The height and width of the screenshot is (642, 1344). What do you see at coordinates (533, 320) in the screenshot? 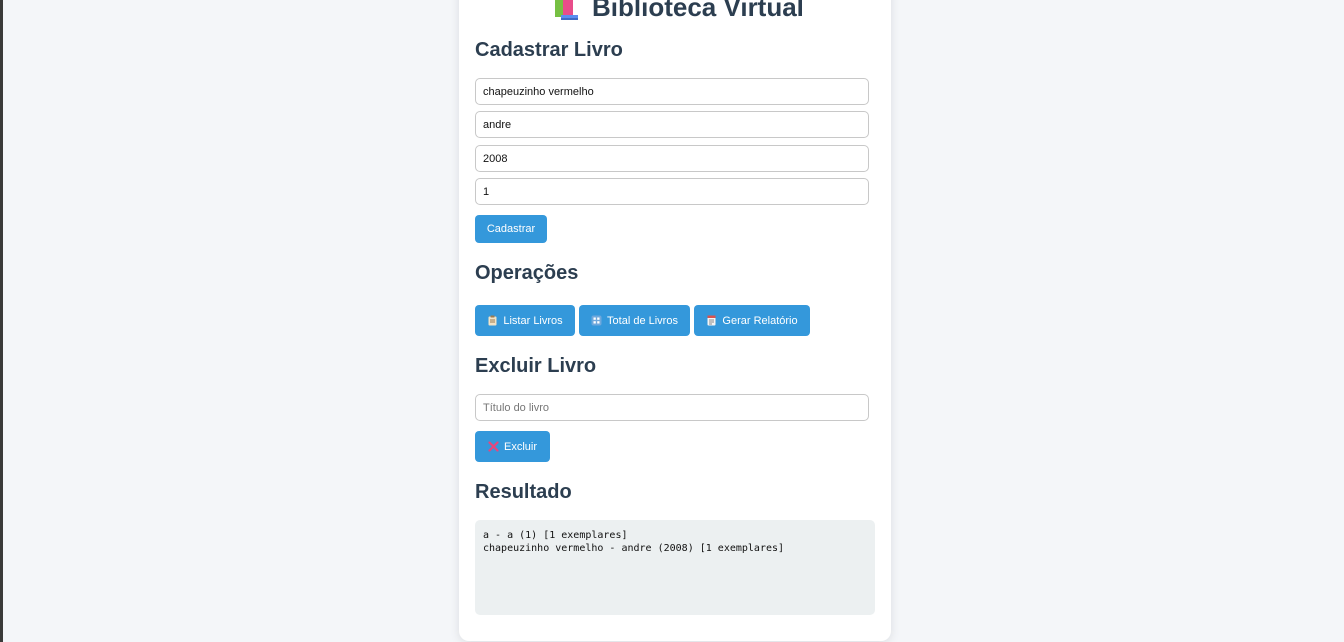
I see `list-books-label: Listar Livros` at bounding box center [533, 320].